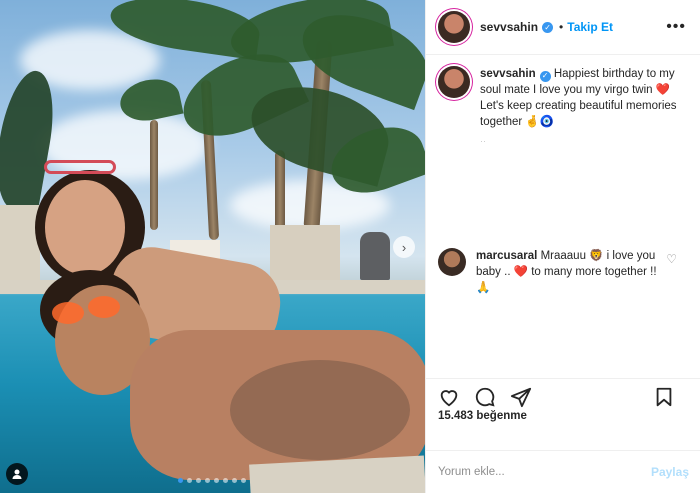 The height and width of the screenshot is (493, 700). Describe the element at coordinates (670, 472) in the screenshot. I see `post-comment-button: Paylaş` at that location.